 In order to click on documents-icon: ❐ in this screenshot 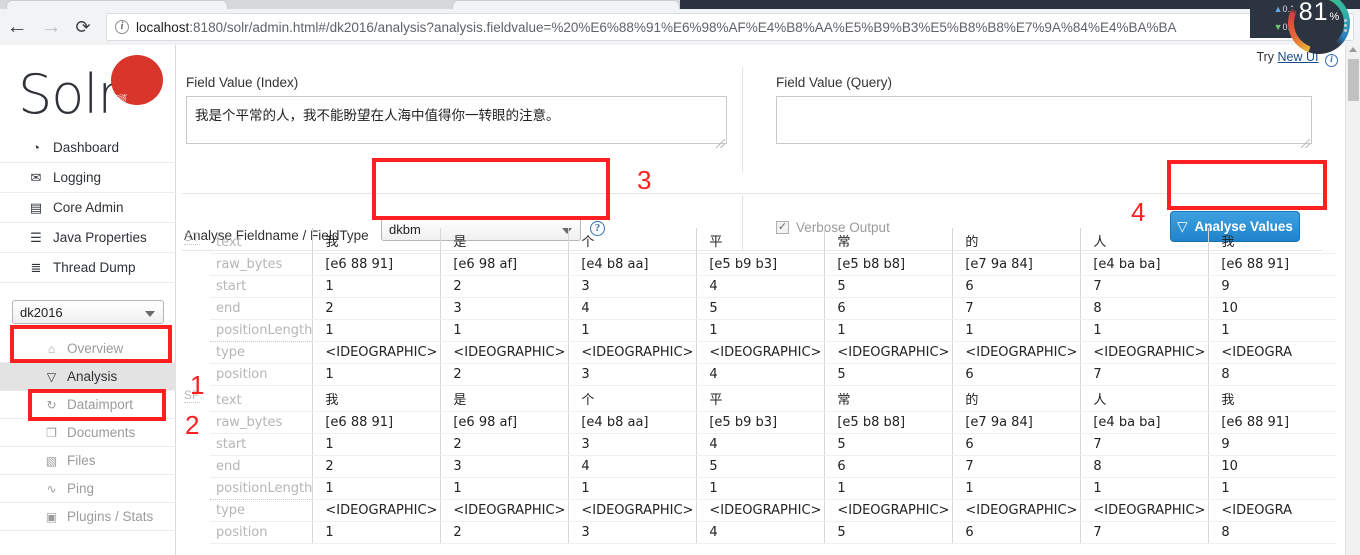, I will do `click(51, 432)`.